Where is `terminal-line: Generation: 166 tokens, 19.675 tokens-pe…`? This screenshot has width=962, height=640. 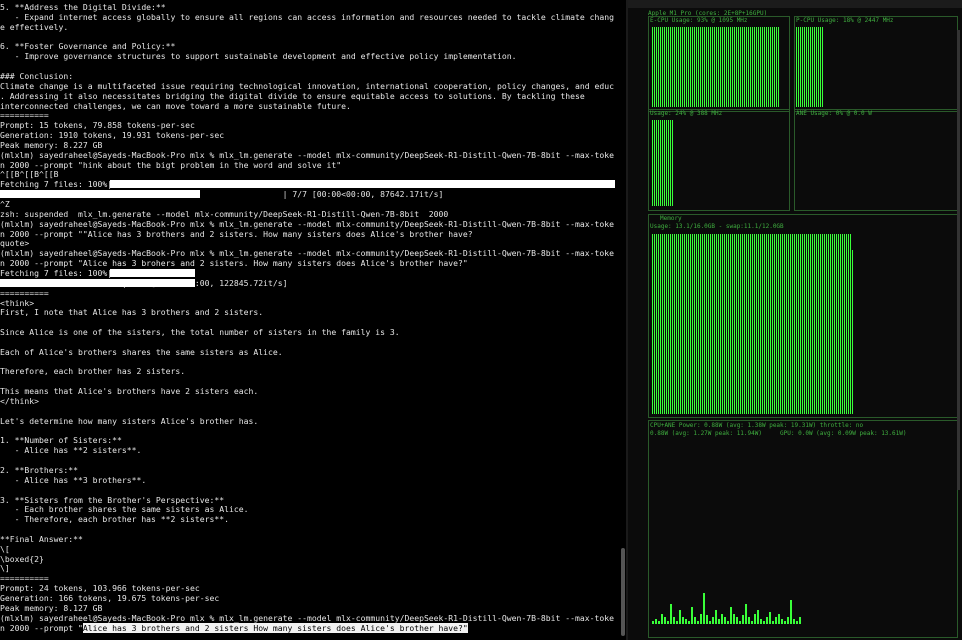 terminal-line: Generation: 166 tokens, 19.675 tokens-pe… is located at coordinates (110, 598).